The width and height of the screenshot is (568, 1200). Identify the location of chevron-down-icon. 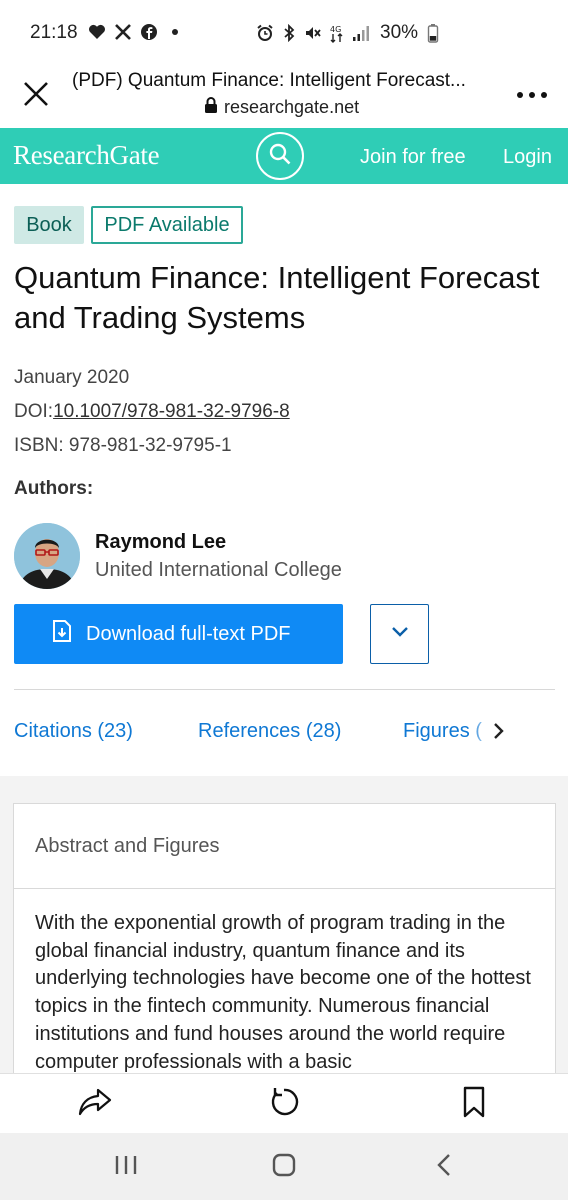
(400, 634).